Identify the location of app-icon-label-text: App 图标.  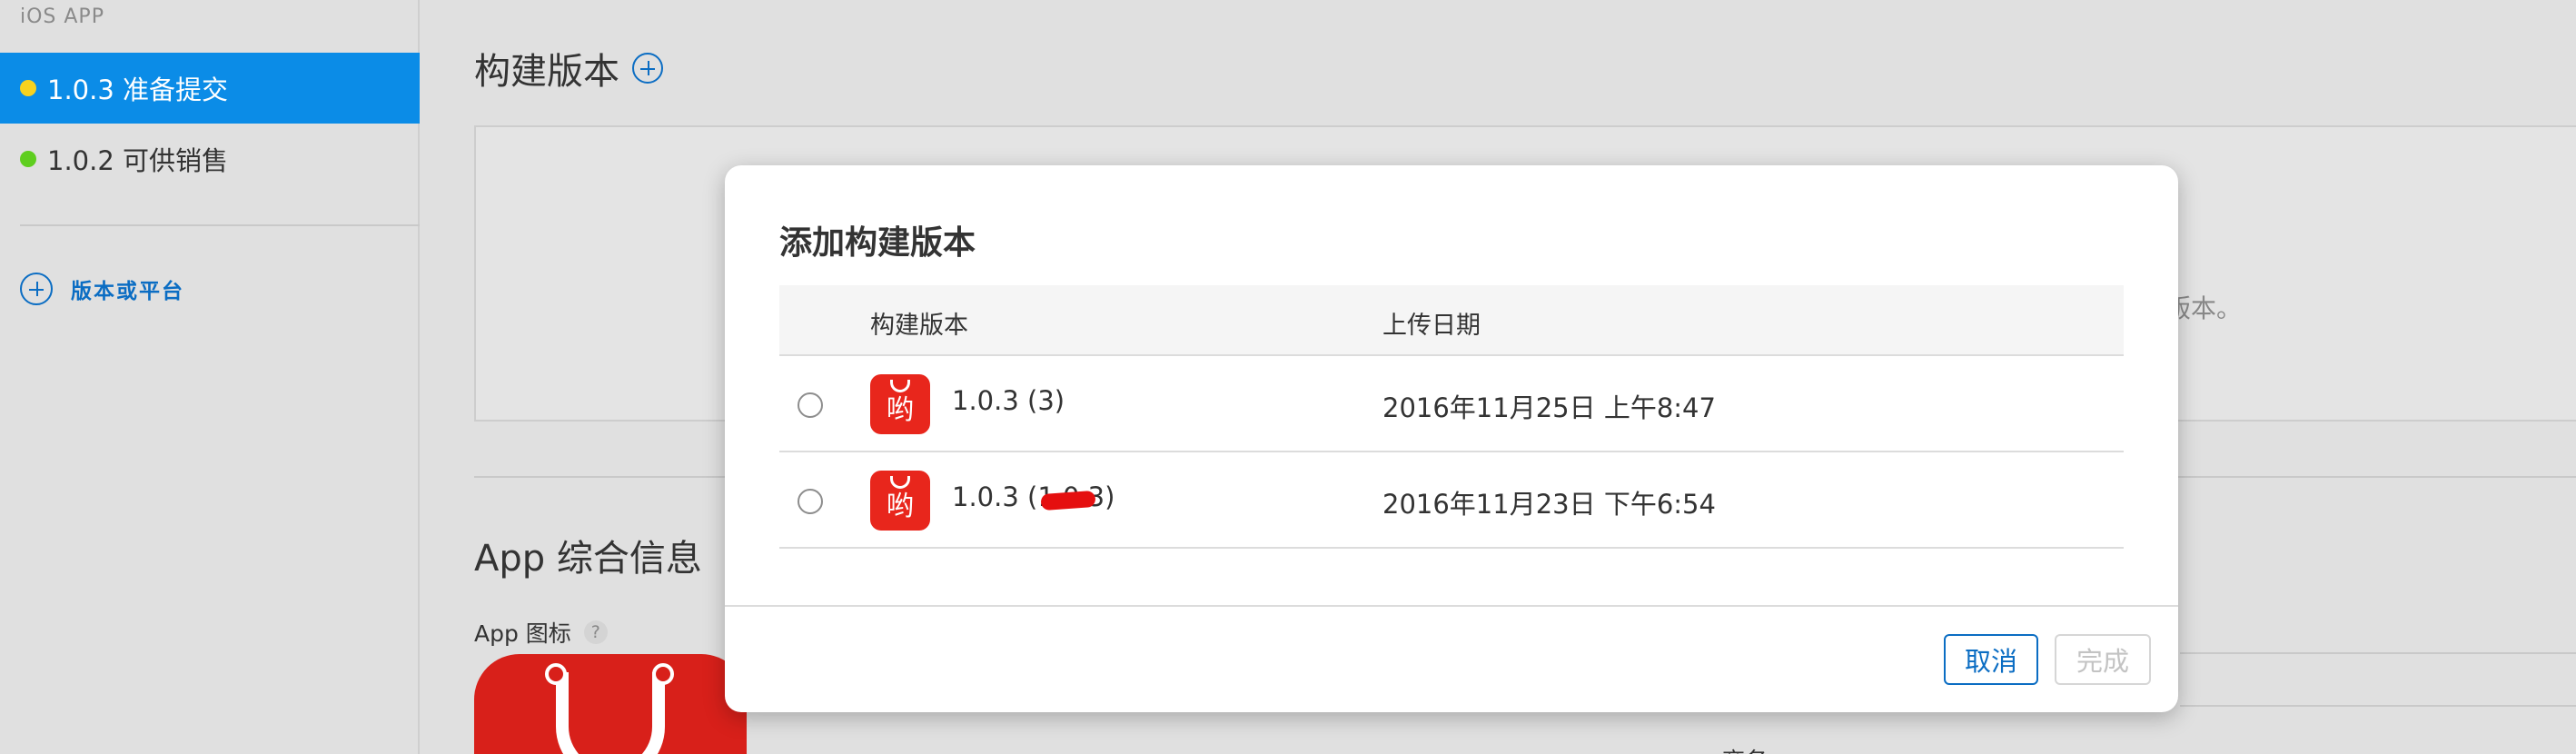
(522, 633).